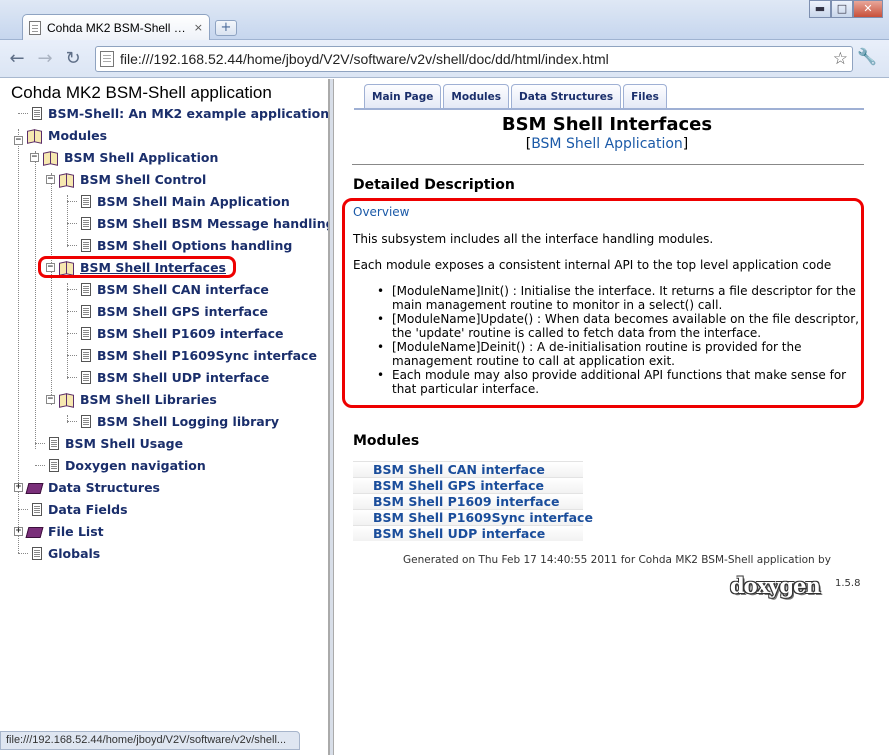 This screenshot has width=889, height=755. What do you see at coordinates (104, 487) in the screenshot?
I see `tree-item-label: Data Structures` at bounding box center [104, 487].